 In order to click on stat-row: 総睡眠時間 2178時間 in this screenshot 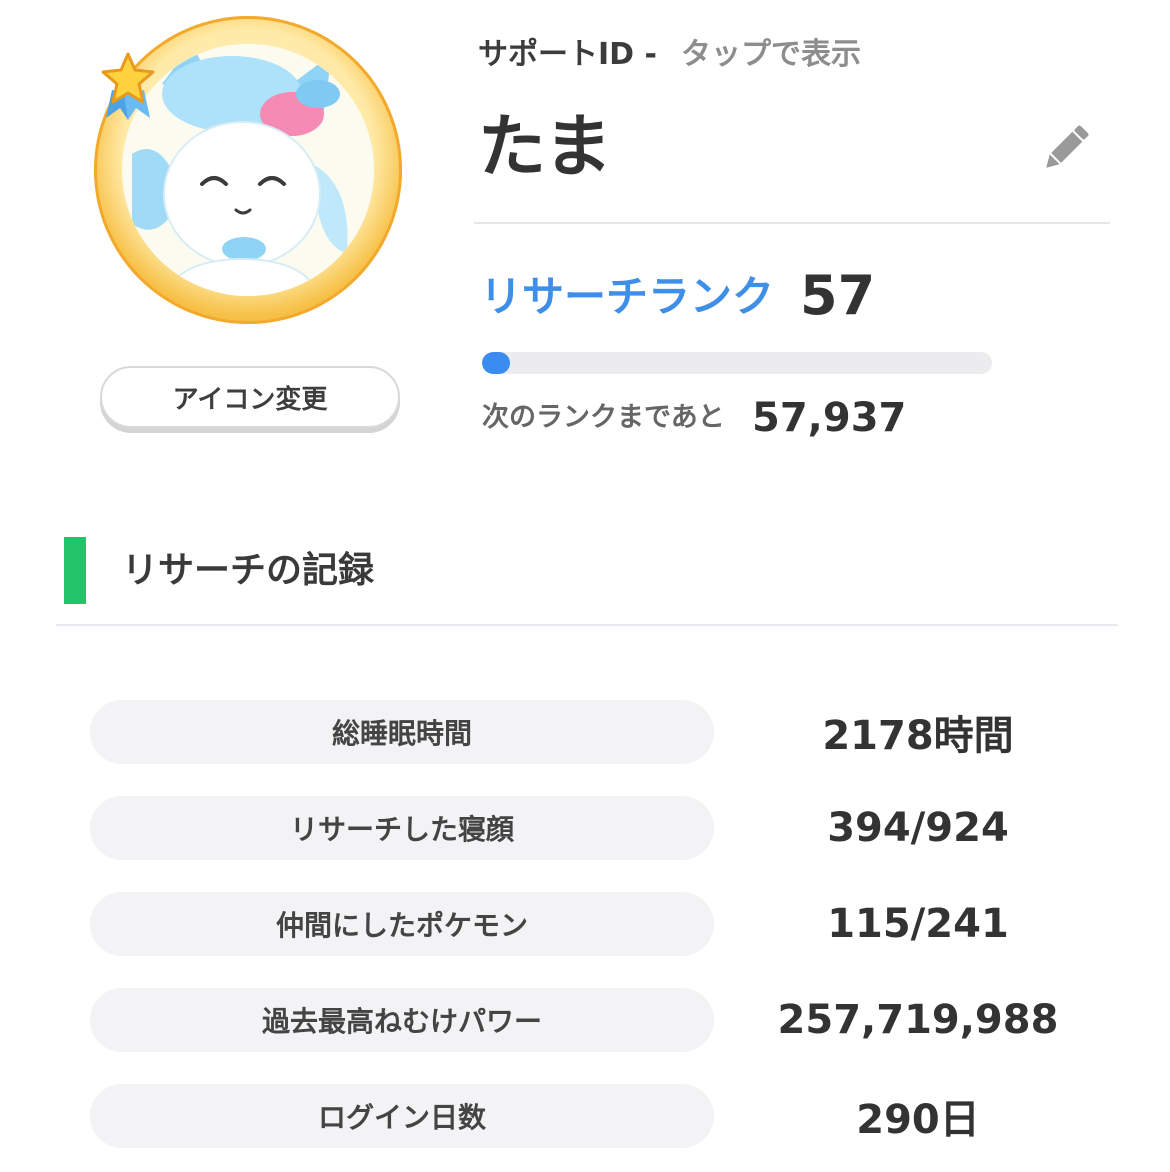, I will do `click(605, 732)`.